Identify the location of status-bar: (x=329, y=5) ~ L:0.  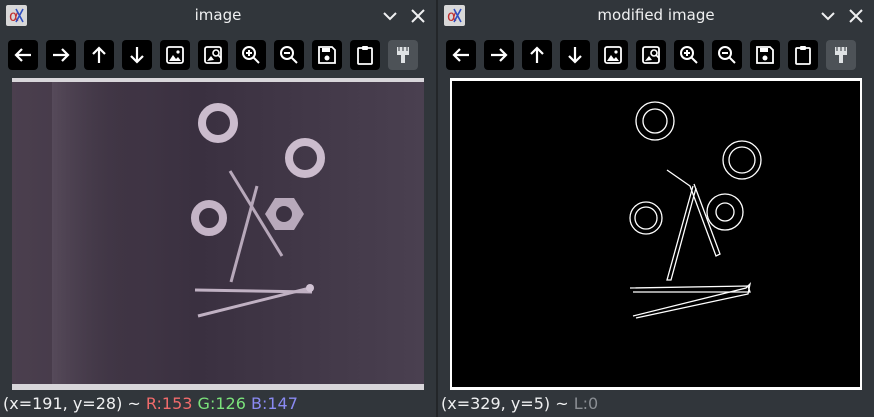
(519, 403).